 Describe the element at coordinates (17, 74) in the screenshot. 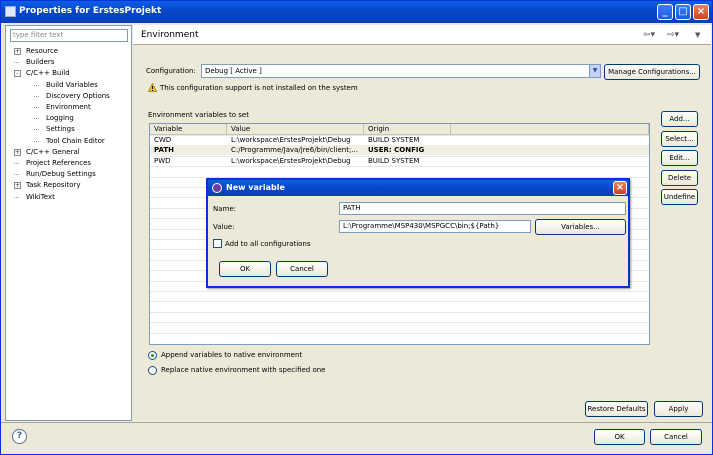

I see `collapse-icon: -` at that location.